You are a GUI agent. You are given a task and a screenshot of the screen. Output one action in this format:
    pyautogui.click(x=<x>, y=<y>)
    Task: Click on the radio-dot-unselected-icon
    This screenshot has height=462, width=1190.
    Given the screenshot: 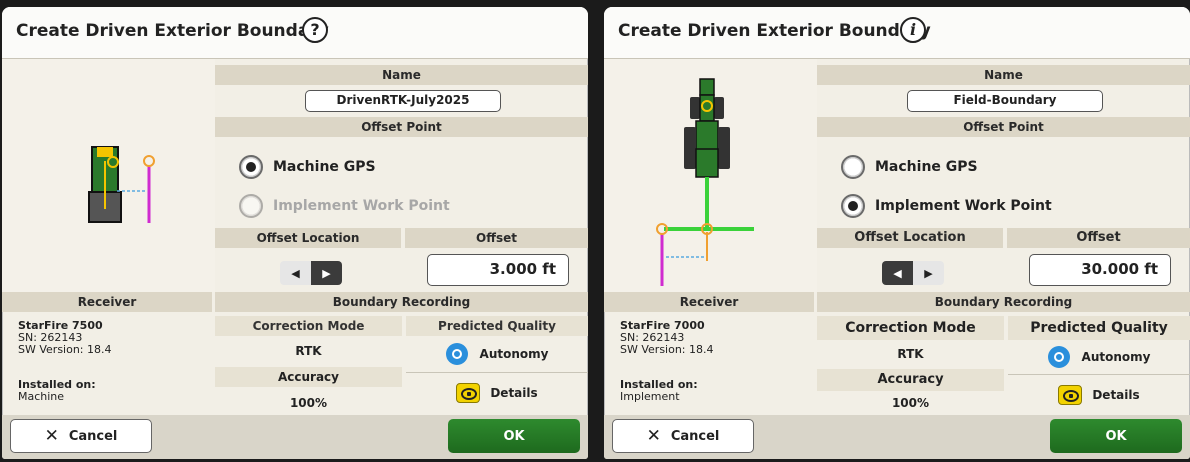 What is the action you would take?
    pyautogui.click(x=853, y=167)
    